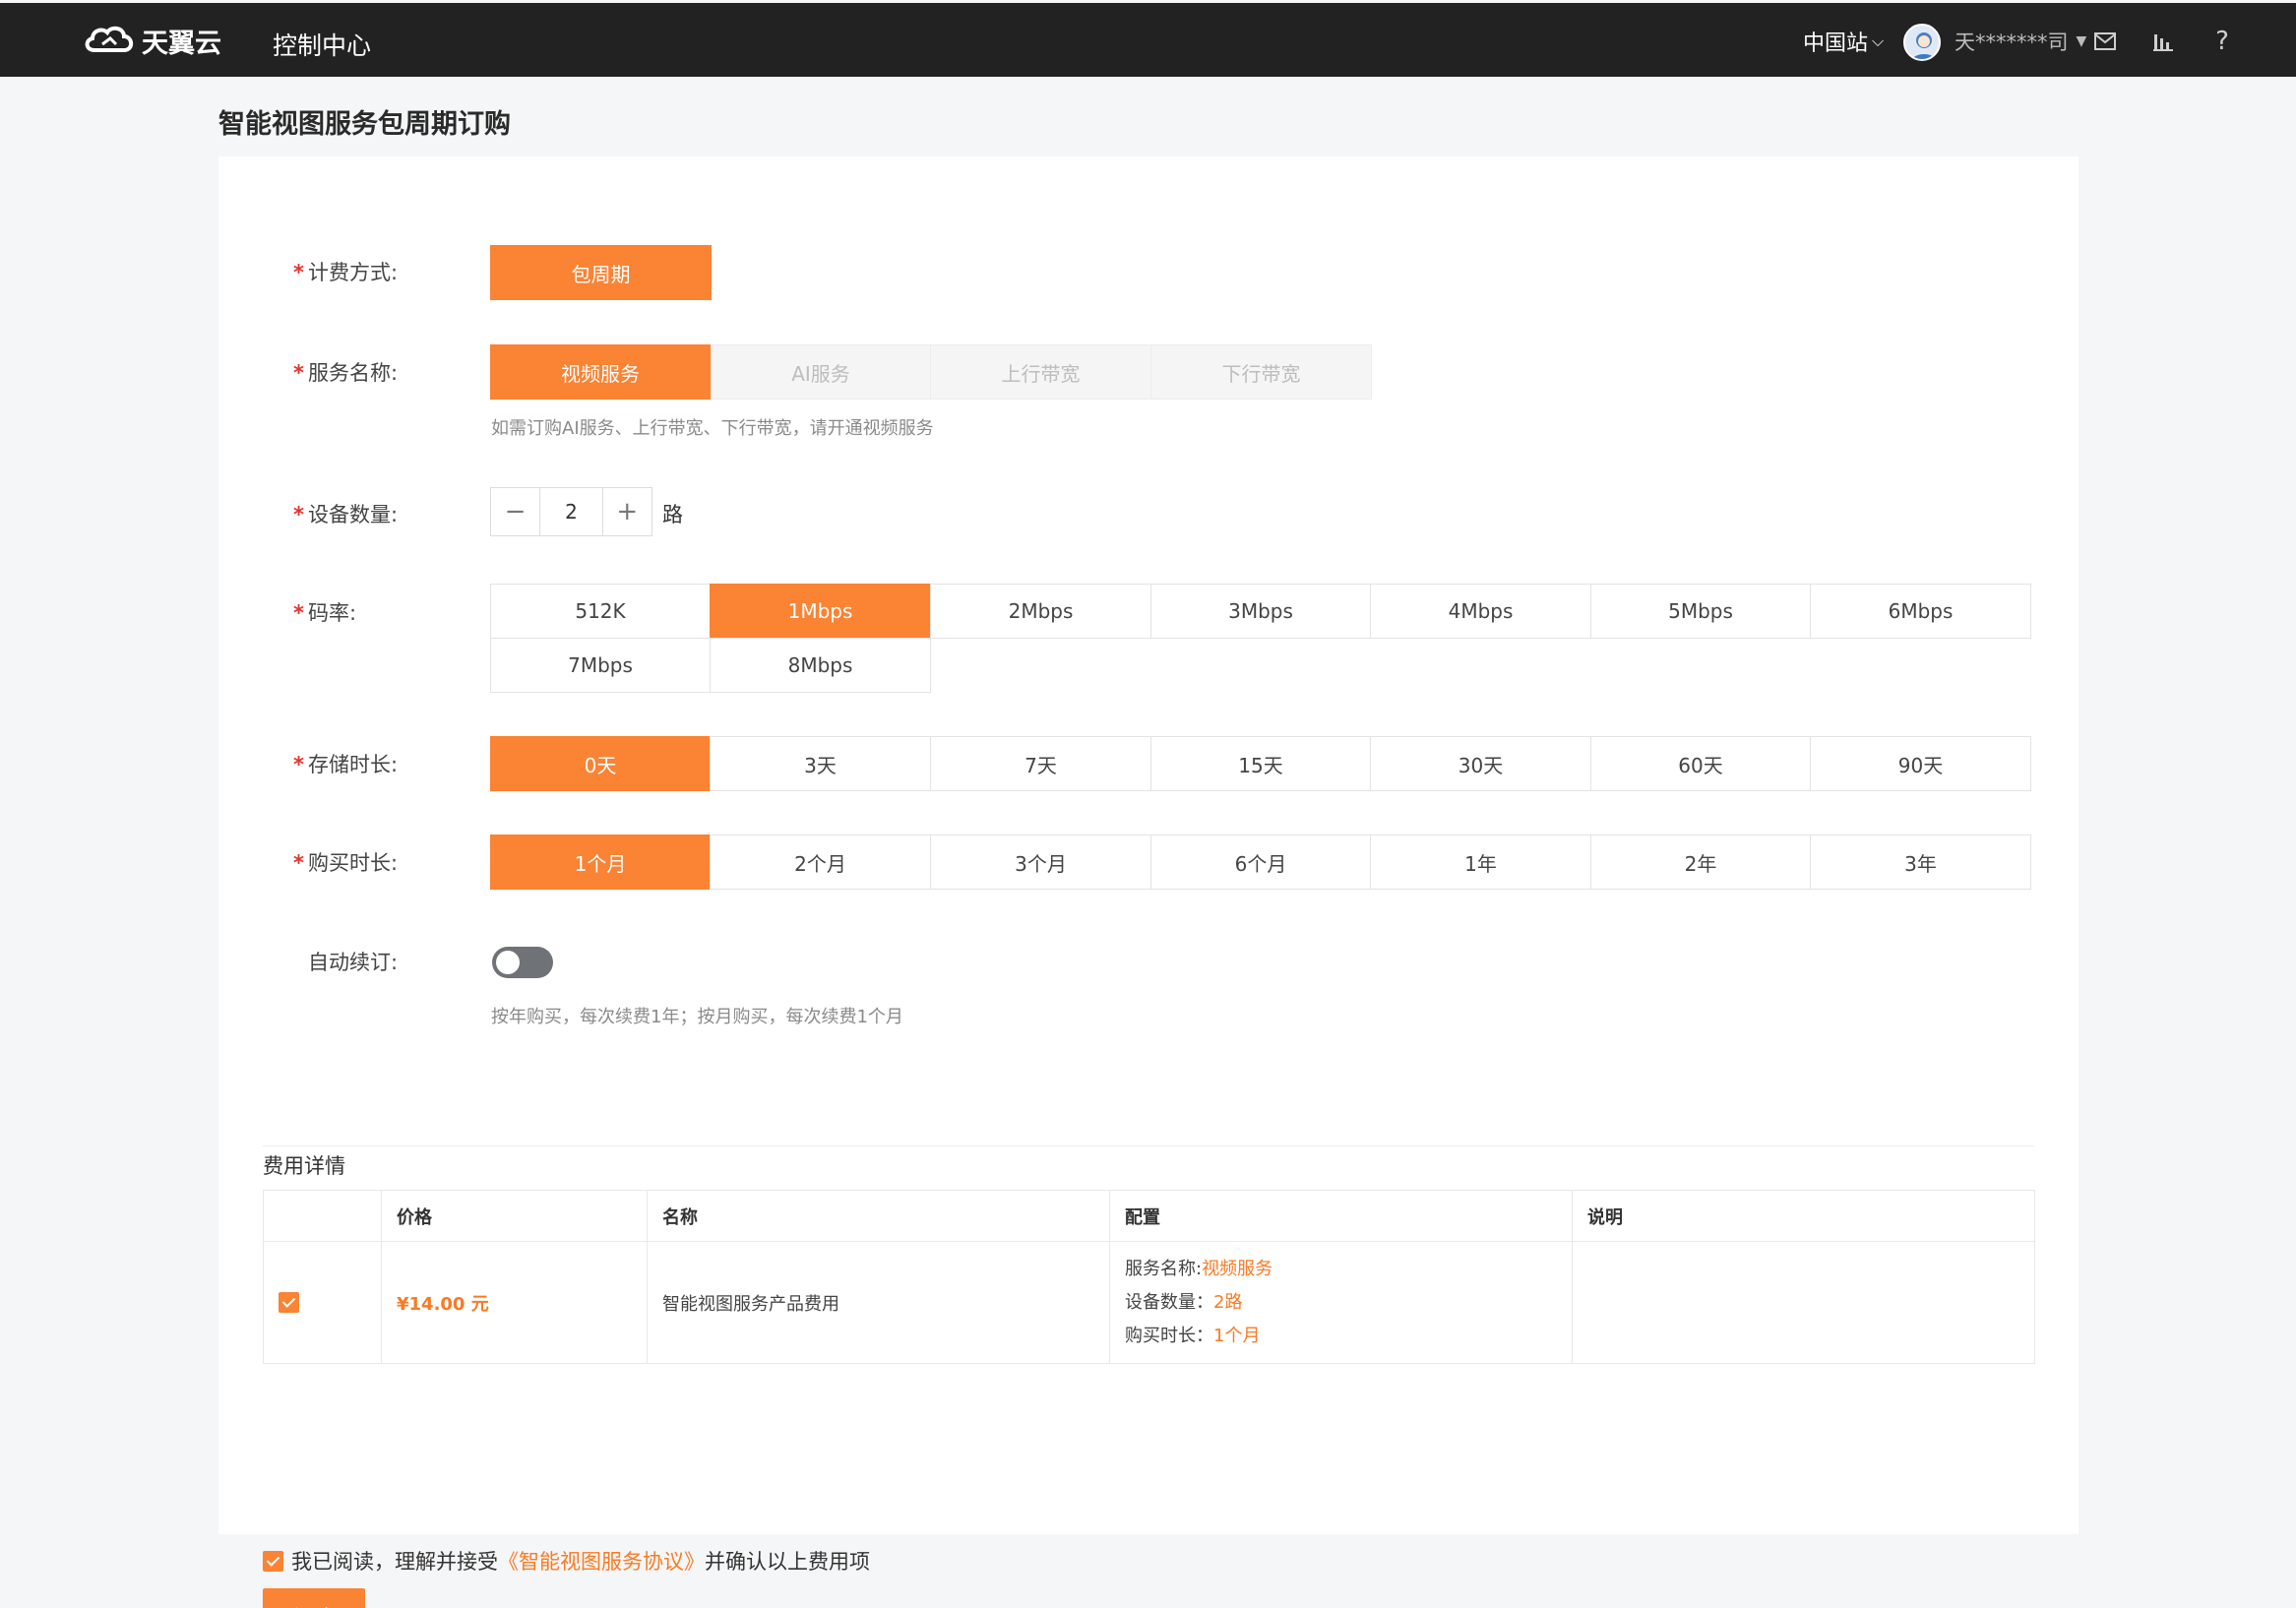  What do you see at coordinates (2082, 41) in the screenshot?
I see `caret-down-icon: ▼` at bounding box center [2082, 41].